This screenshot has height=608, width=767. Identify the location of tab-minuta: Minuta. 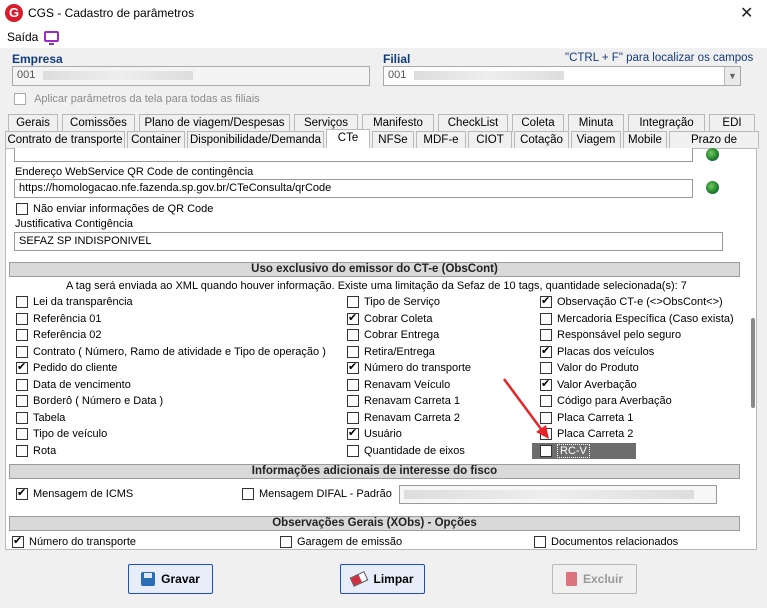
(596, 123).